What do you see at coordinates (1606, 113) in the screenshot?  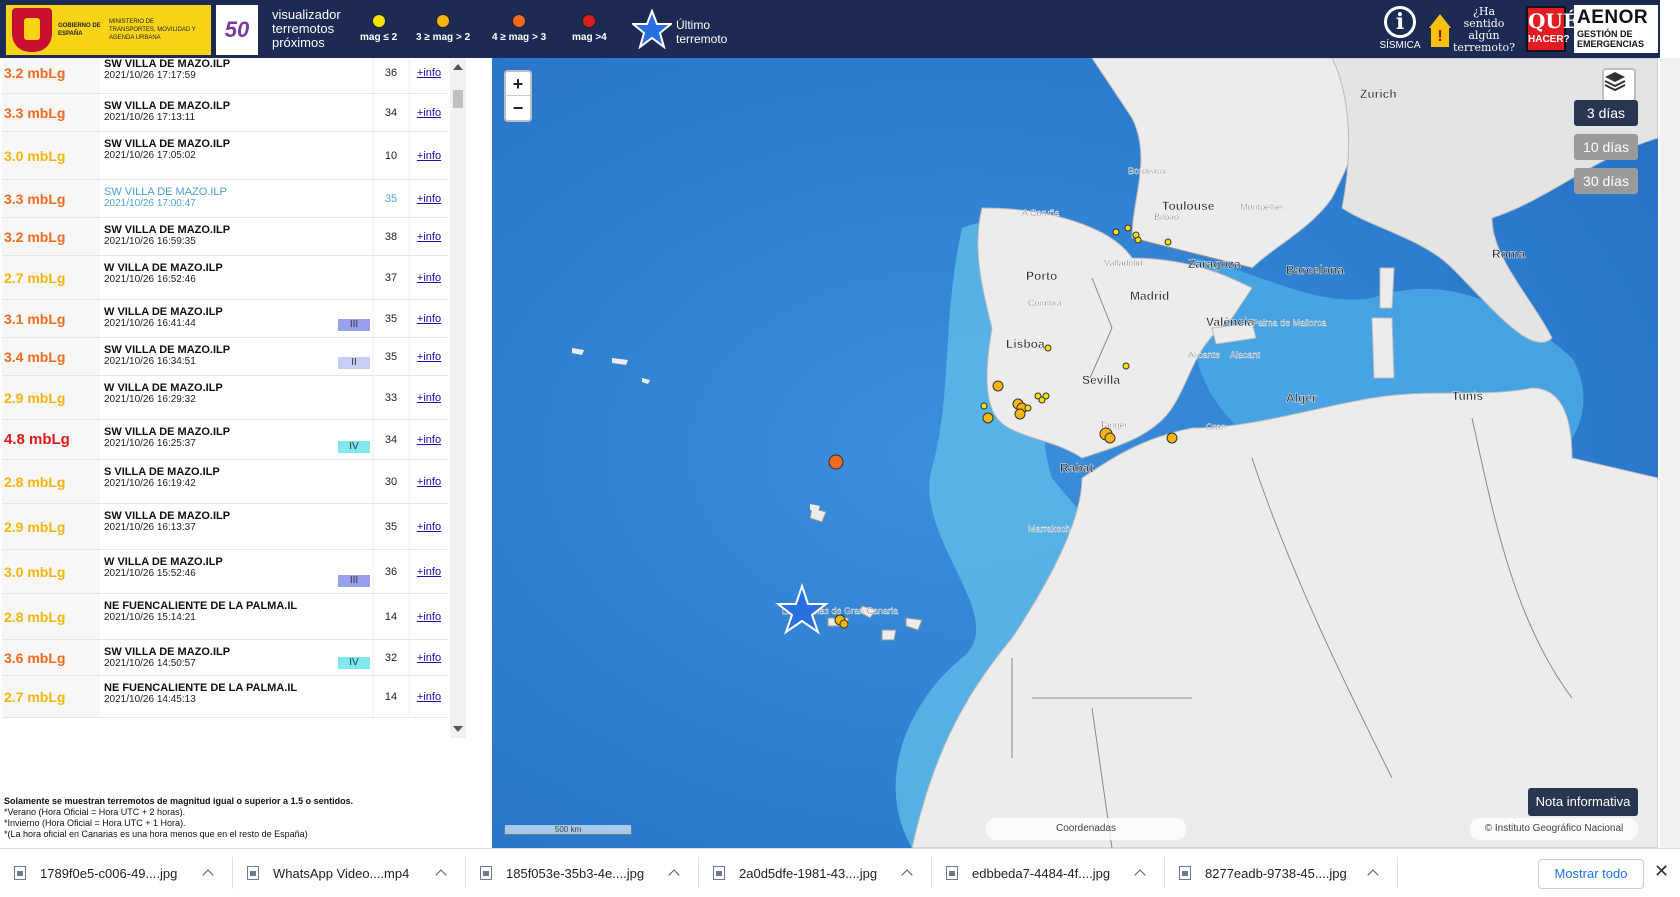 I see `range-3-days-button: 3 días` at bounding box center [1606, 113].